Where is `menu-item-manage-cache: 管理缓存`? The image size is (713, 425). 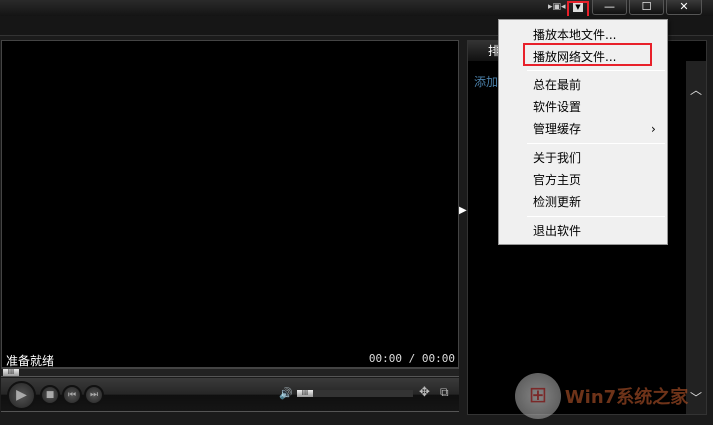
menu-item-manage-cache: 管理缓存 is located at coordinates (557, 129).